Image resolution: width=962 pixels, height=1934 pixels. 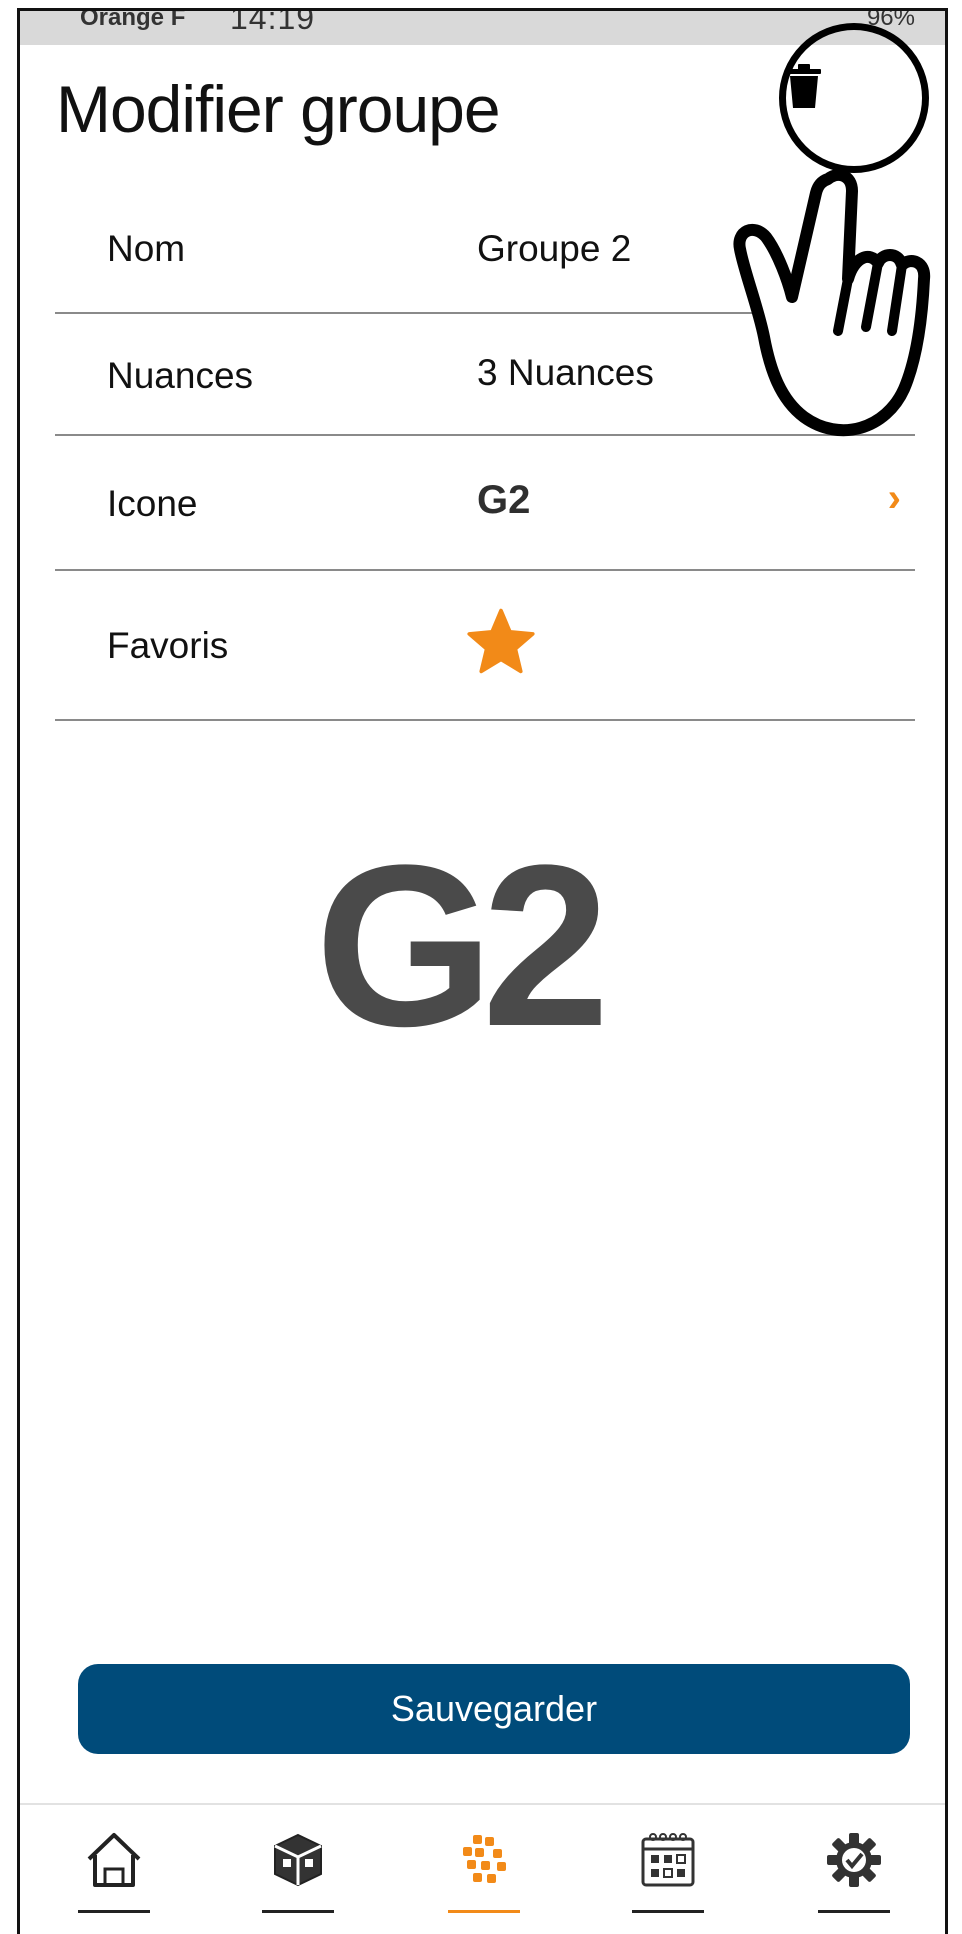 What do you see at coordinates (504, 500) in the screenshot?
I see `icon-value: G2` at bounding box center [504, 500].